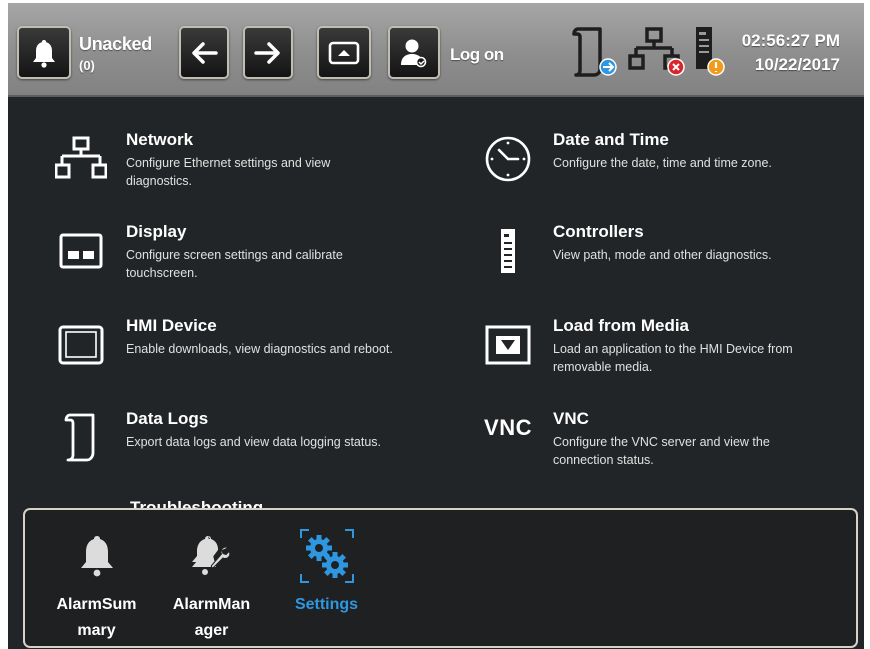 This screenshot has height=649, width=870. I want to click on nav-alarm-summary-button: AlarmSum mary, so click(96, 578).